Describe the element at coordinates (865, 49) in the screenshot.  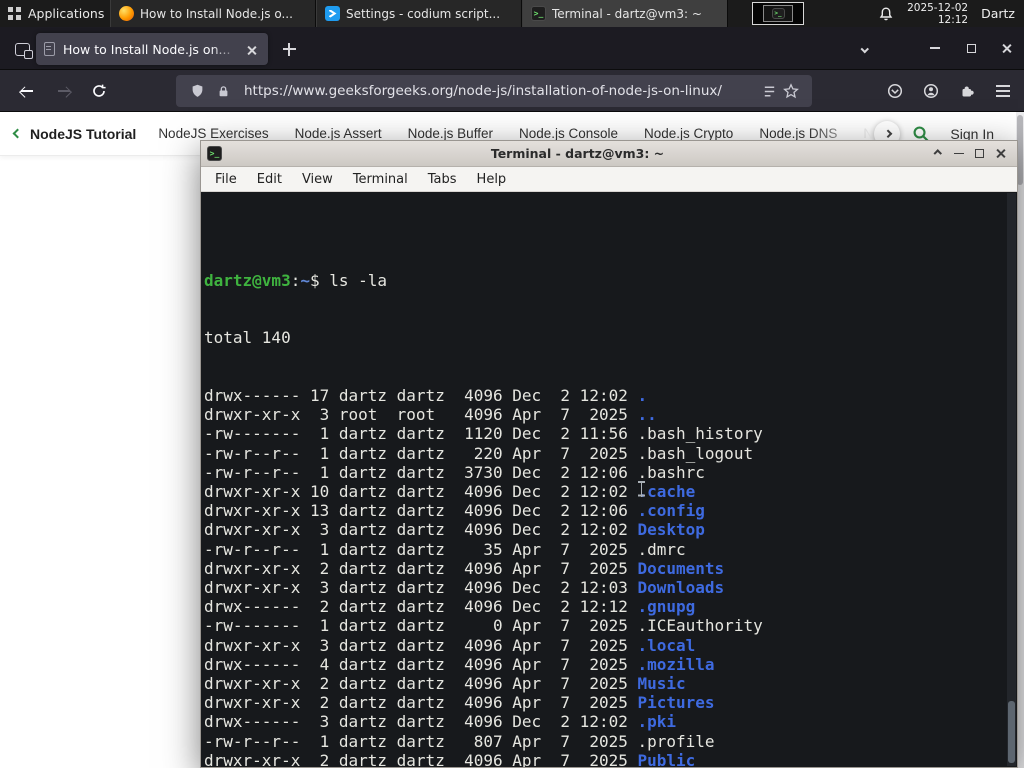
I see `list-all-tabs-button` at that location.